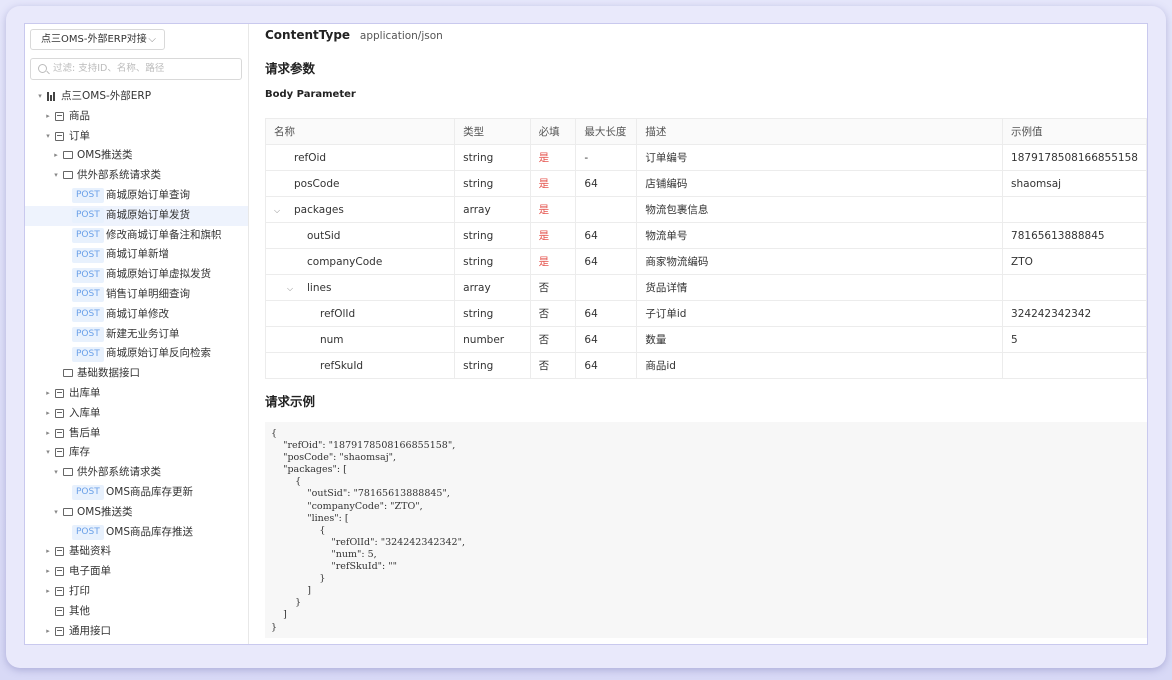 The width and height of the screenshot is (1172, 680). I want to click on tree-endpoint-item: POST 商城订单修改, so click(136, 315).